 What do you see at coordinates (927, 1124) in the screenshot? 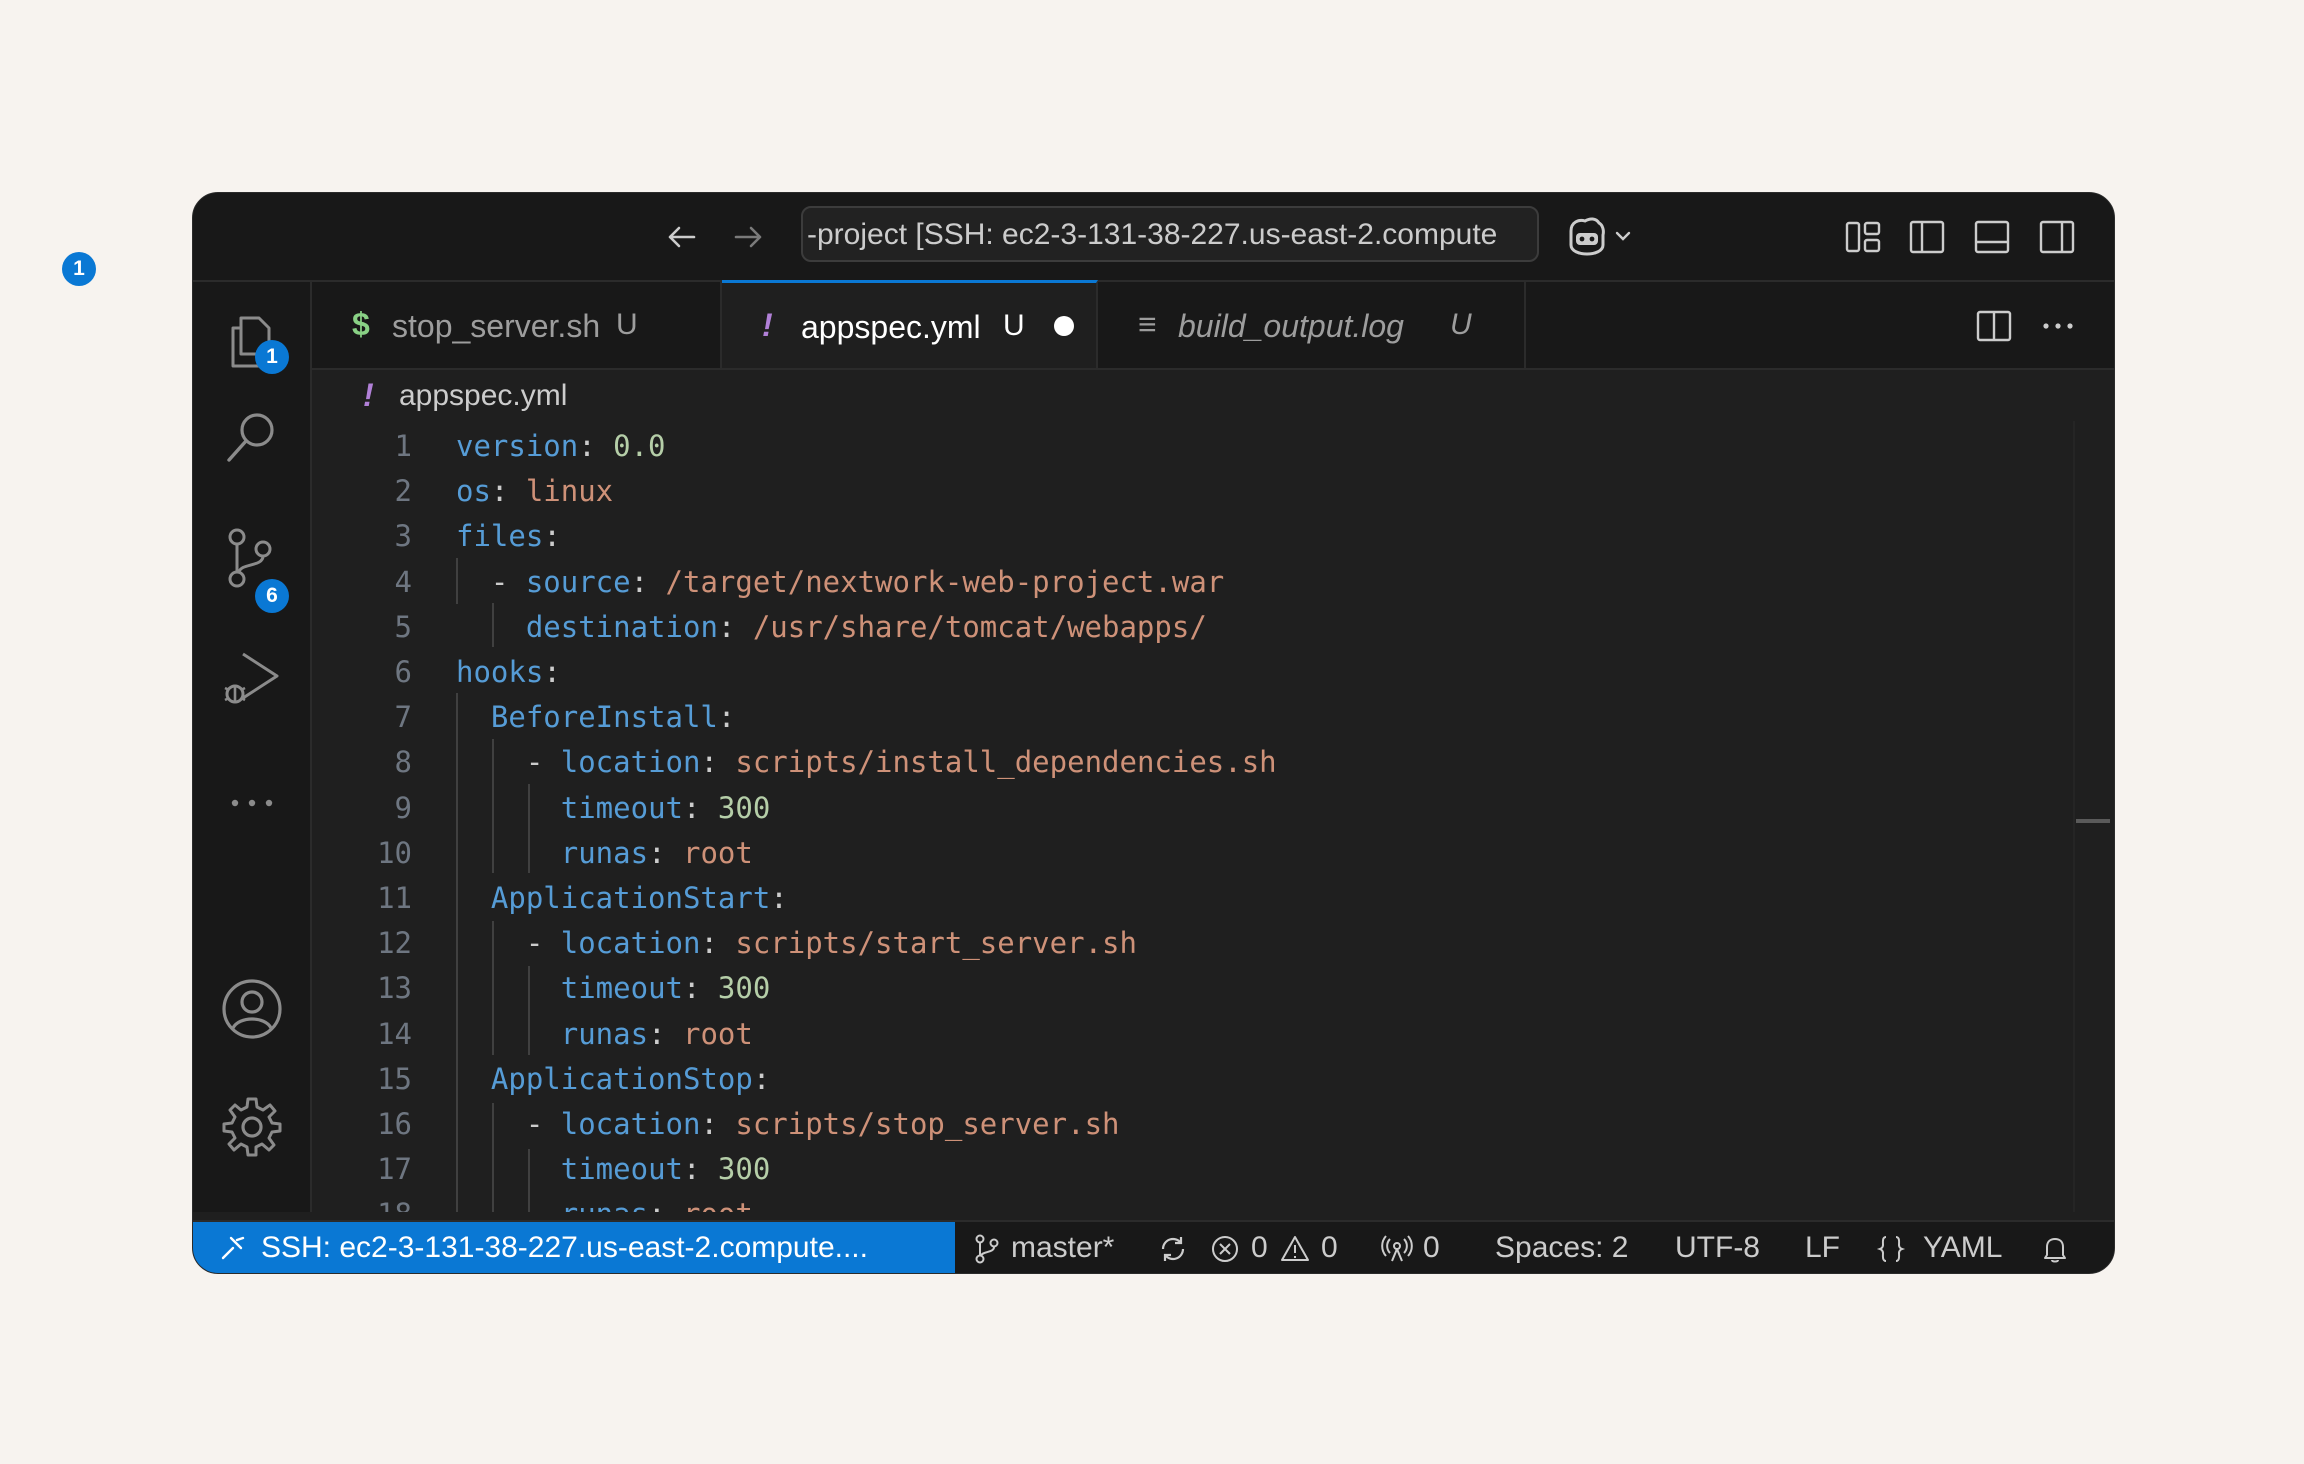
I see `yaml-value: scripts/stop_server.sh` at bounding box center [927, 1124].